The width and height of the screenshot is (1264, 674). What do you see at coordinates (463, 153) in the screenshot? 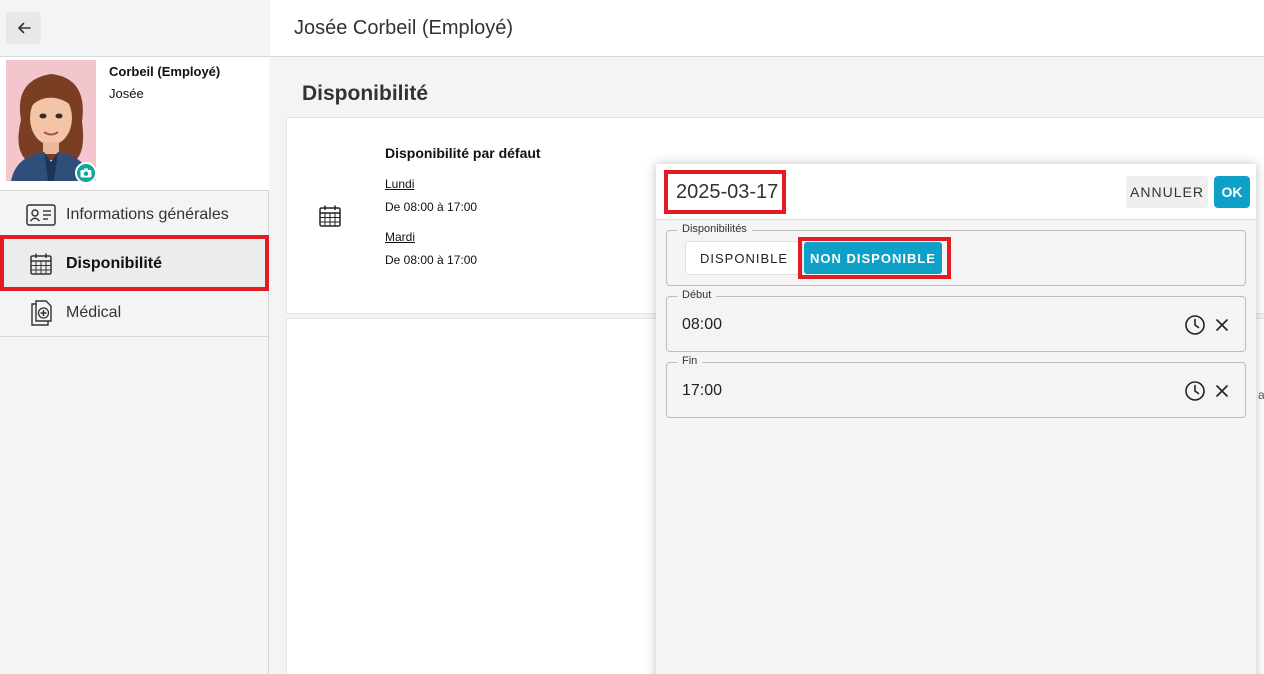
I see `default-availability-title: Disponibilité par défaut` at bounding box center [463, 153].